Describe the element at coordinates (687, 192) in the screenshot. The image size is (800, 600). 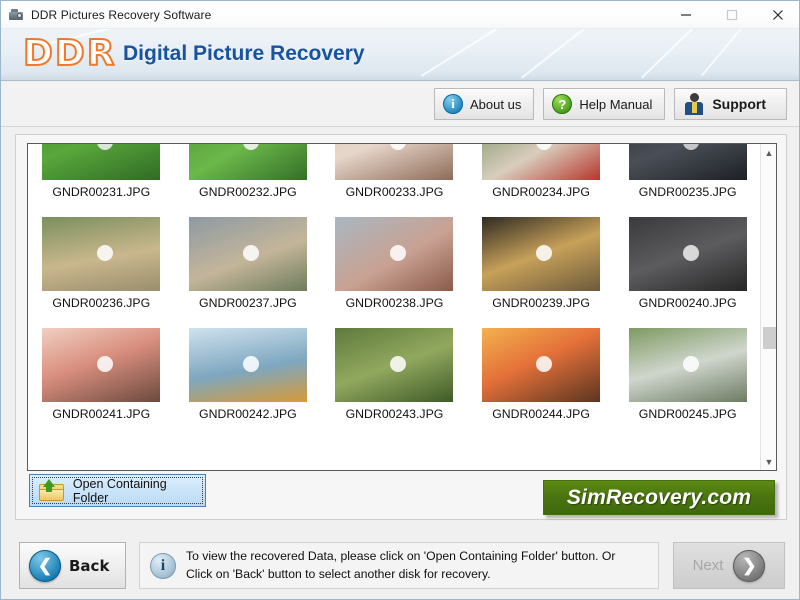
I see `file-name: GNDR00235.JPG` at that location.